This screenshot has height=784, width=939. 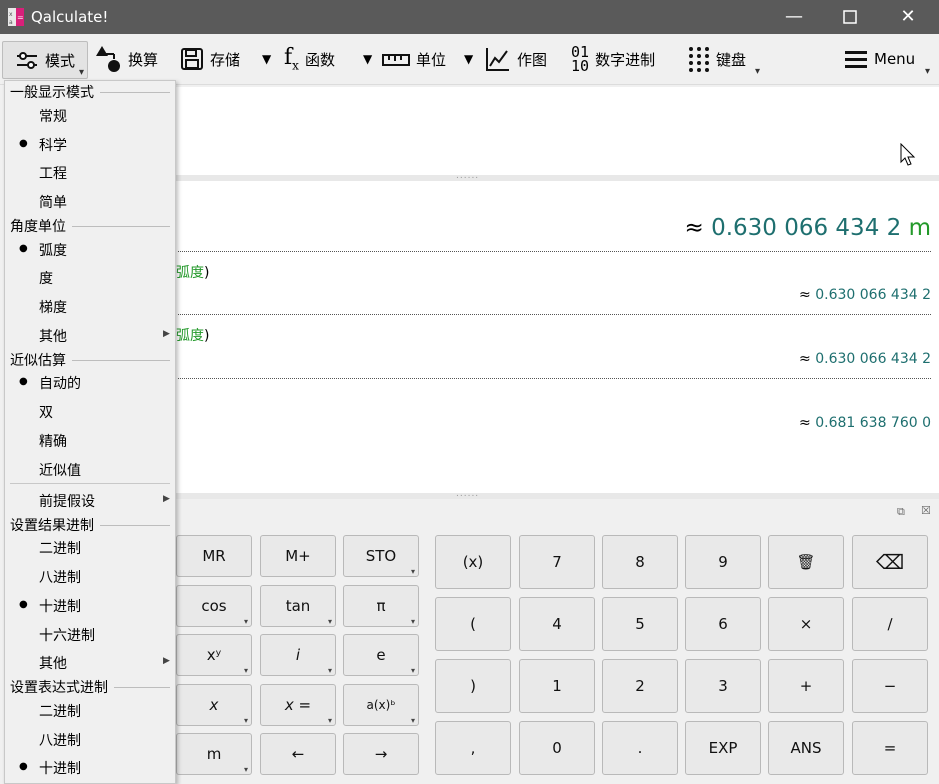 What do you see at coordinates (757, 71) in the screenshot?
I see `keypad-dropdown-icon: ▾` at bounding box center [757, 71].